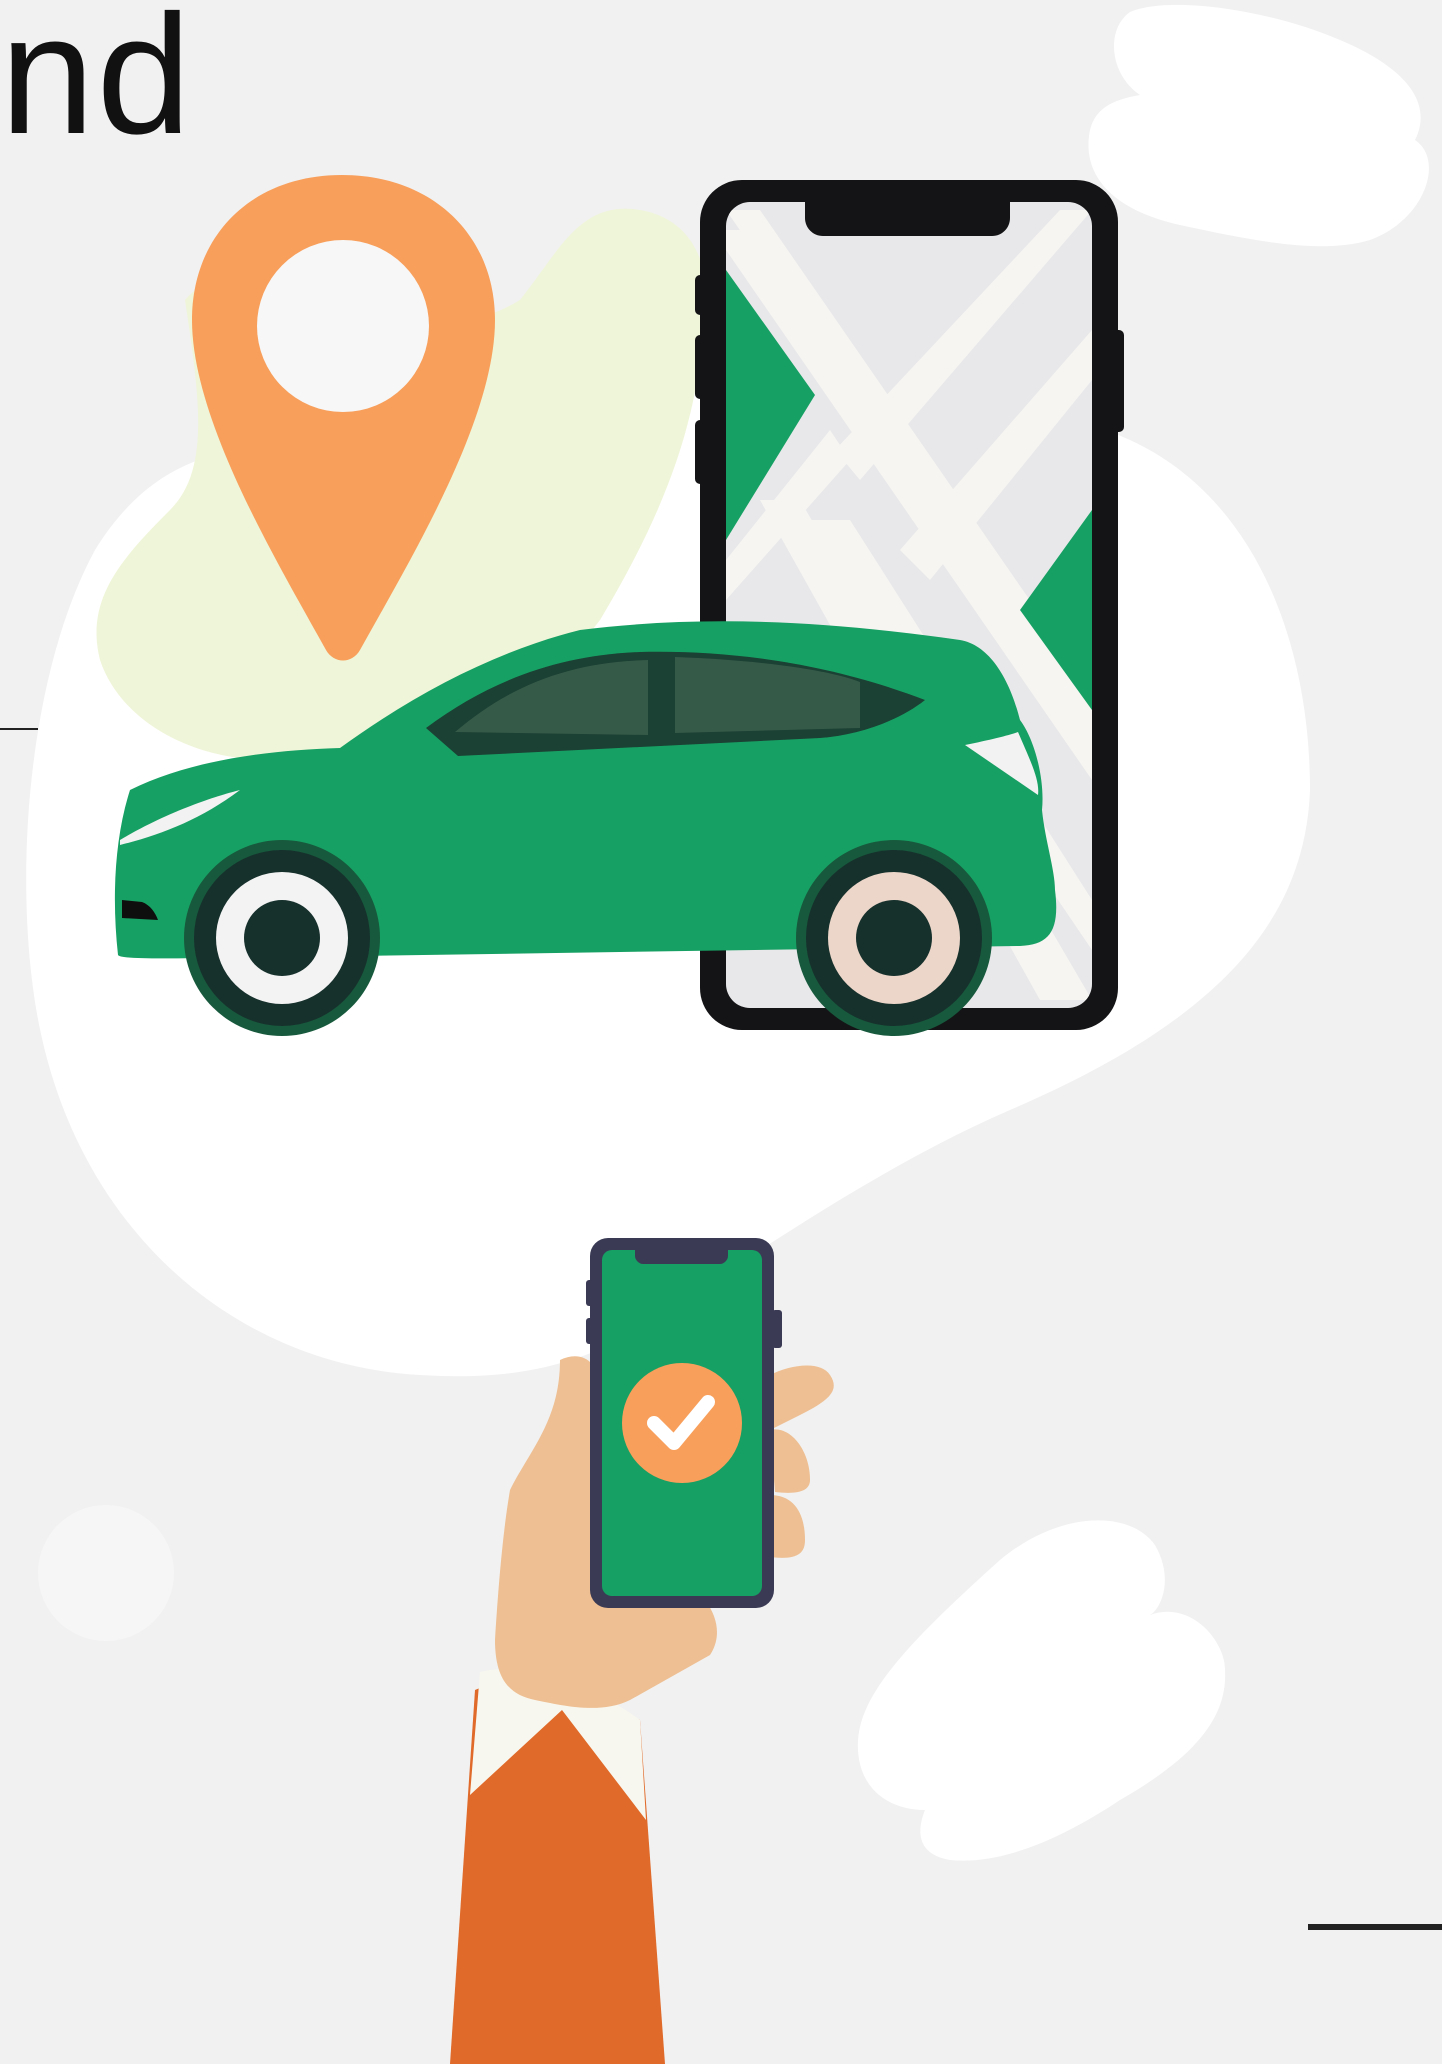 The width and height of the screenshot is (1442, 2064). Describe the element at coordinates (106, 1573) in the screenshot. I see `decorative-dot` at that location.